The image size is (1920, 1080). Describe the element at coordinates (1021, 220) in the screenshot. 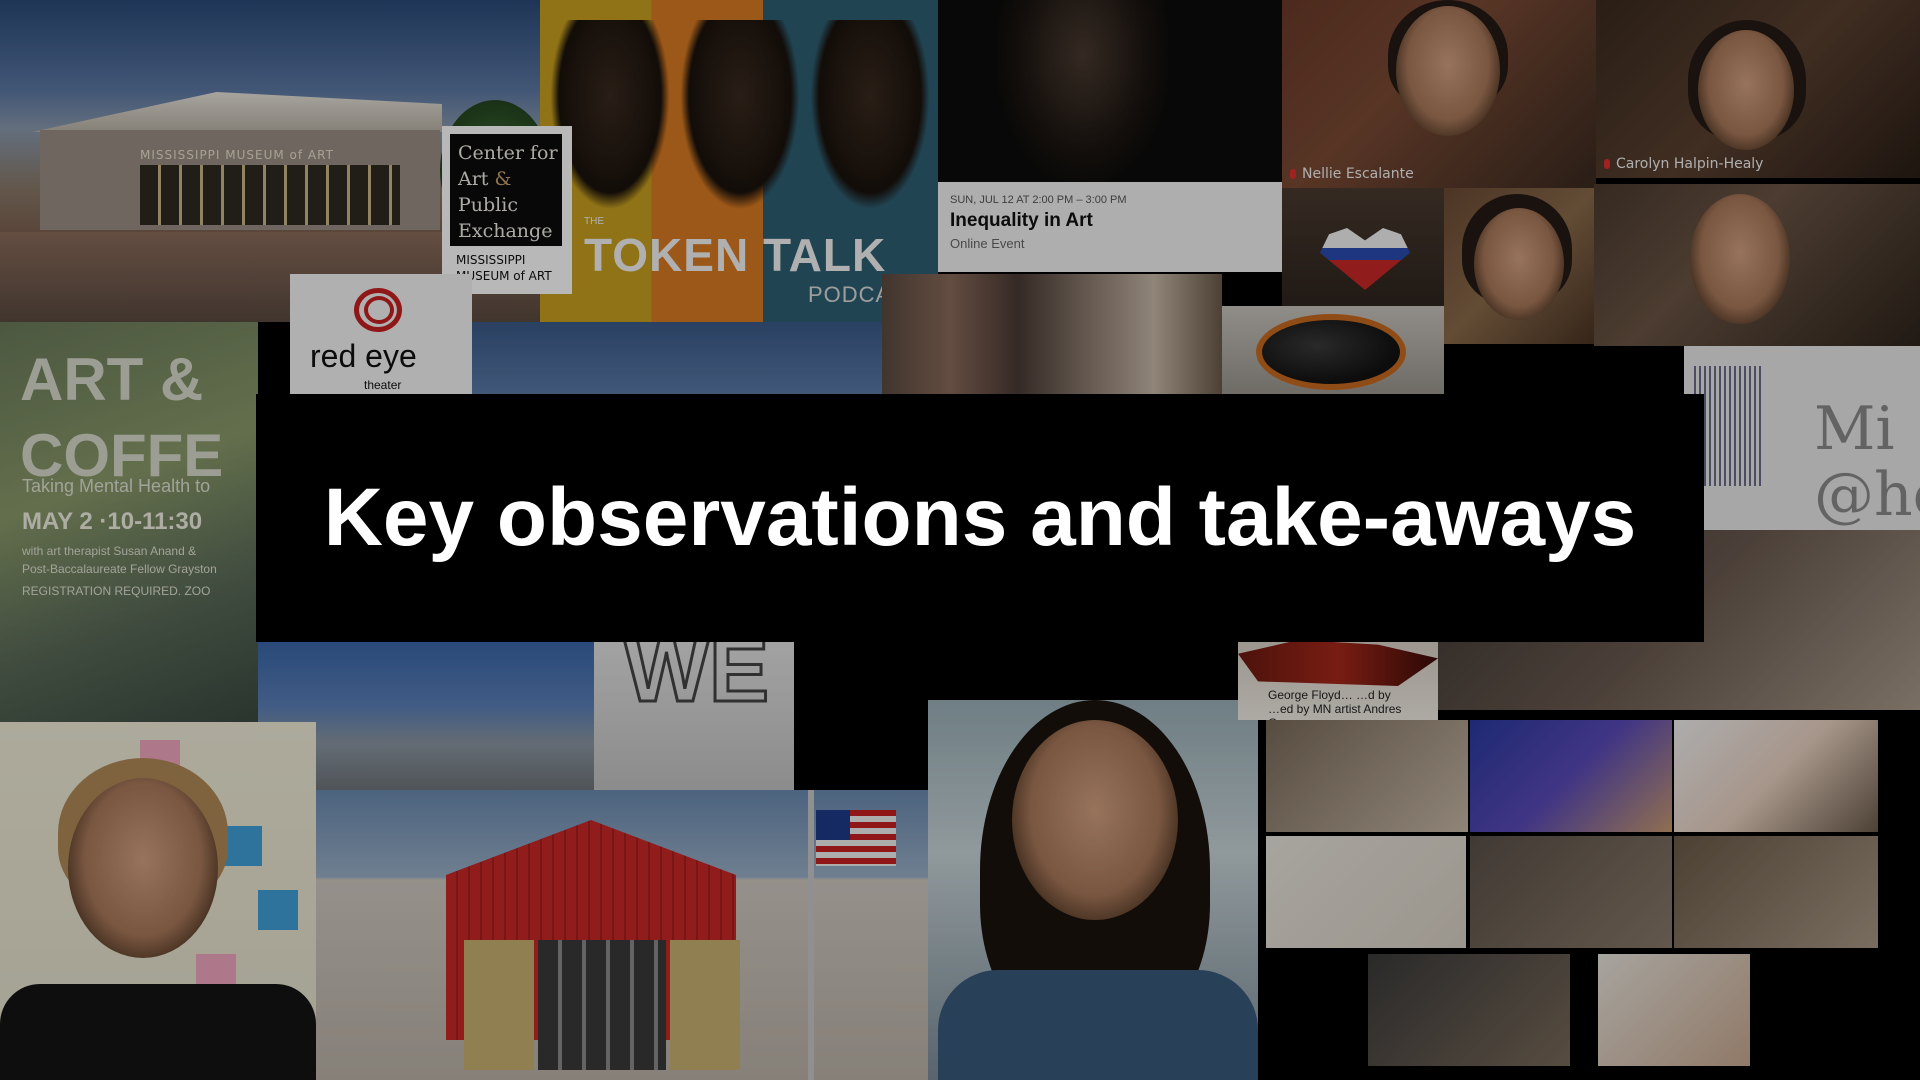

I see `event-title: Inequality in Art` at that location.